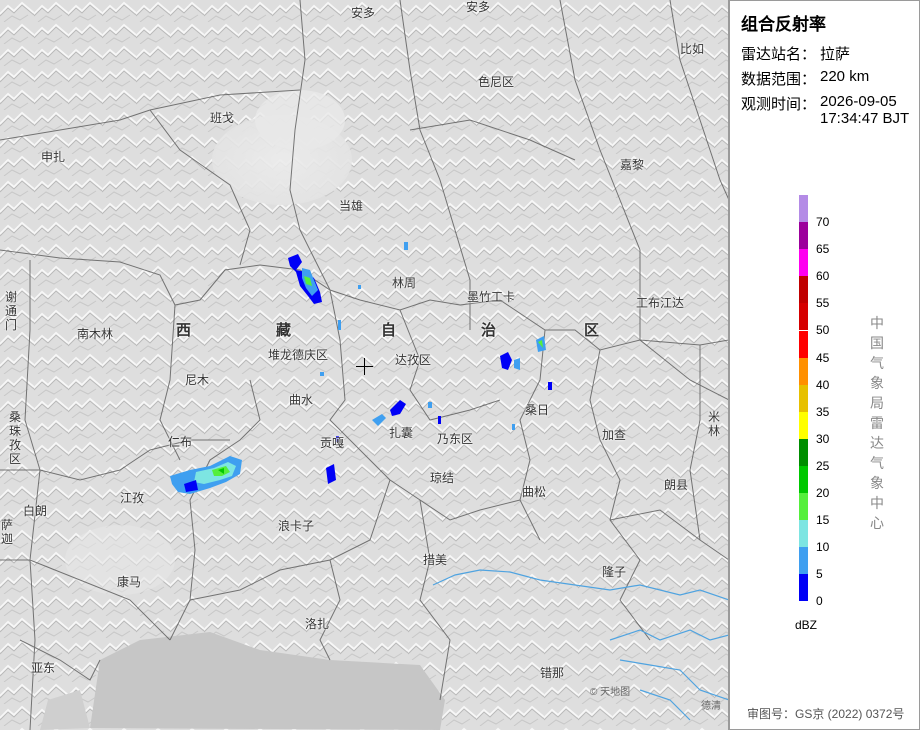  Describe the element at coordinates (10, 311) in the screenshot. I see `map-label-vertical: 谢通门` at that location.